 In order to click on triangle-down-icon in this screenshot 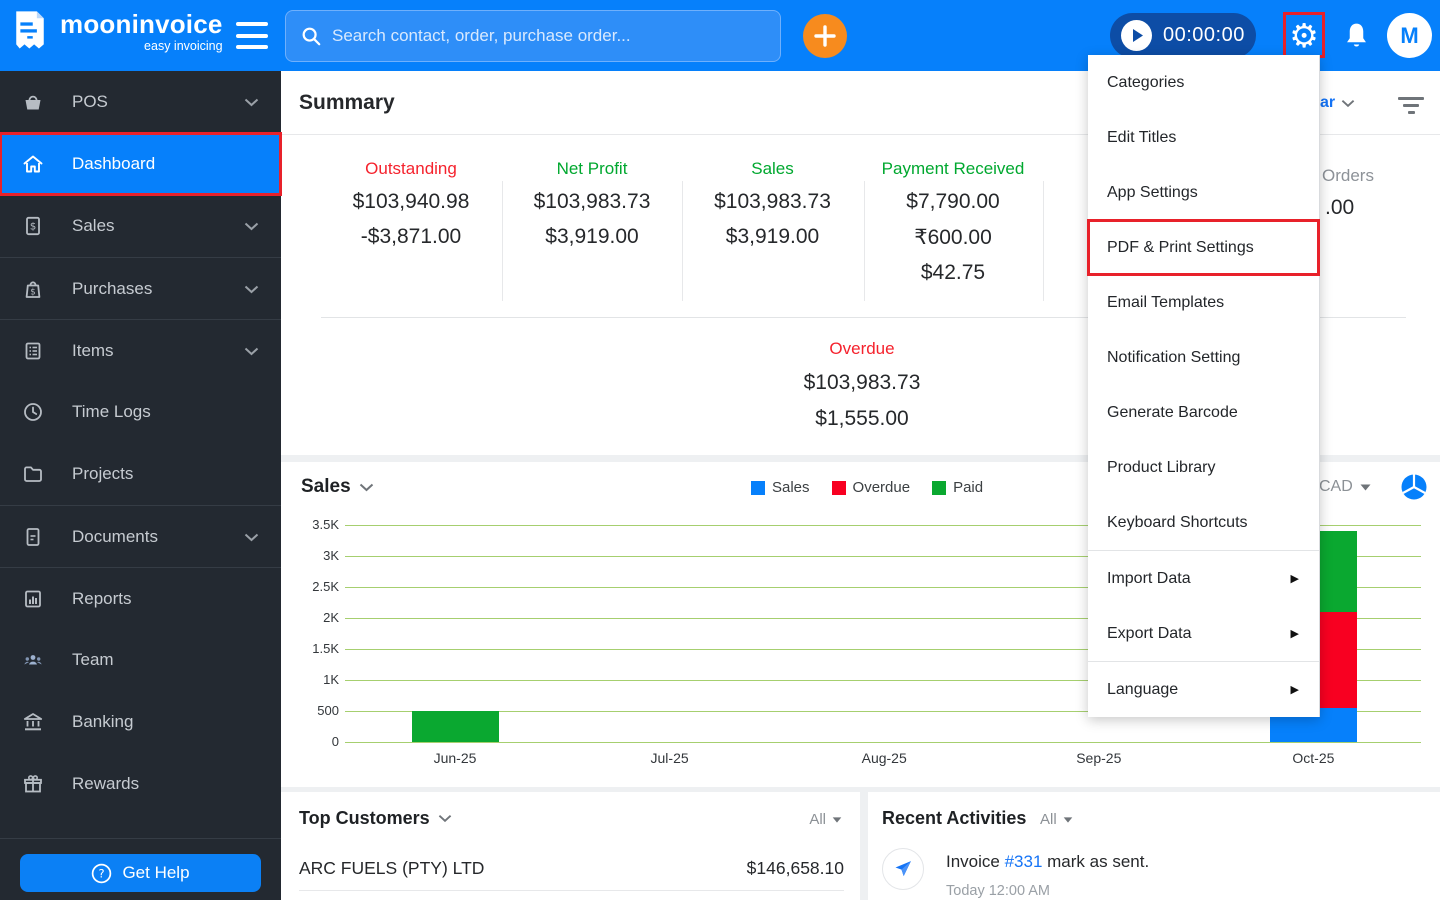, I will do `click(837, 819)`.